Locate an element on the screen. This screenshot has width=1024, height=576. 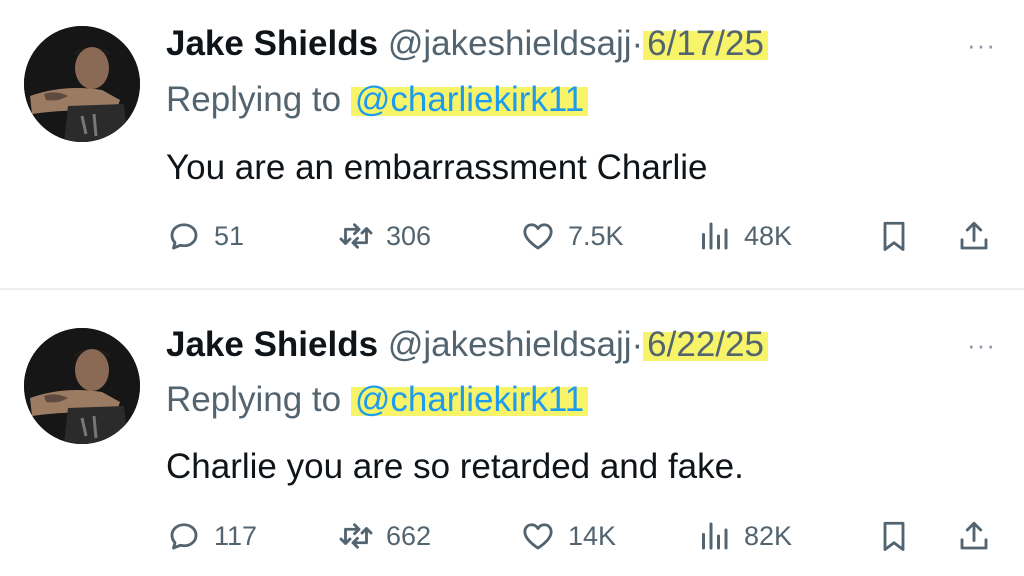
reply-button: 51 is located at coordinates (205, 236).